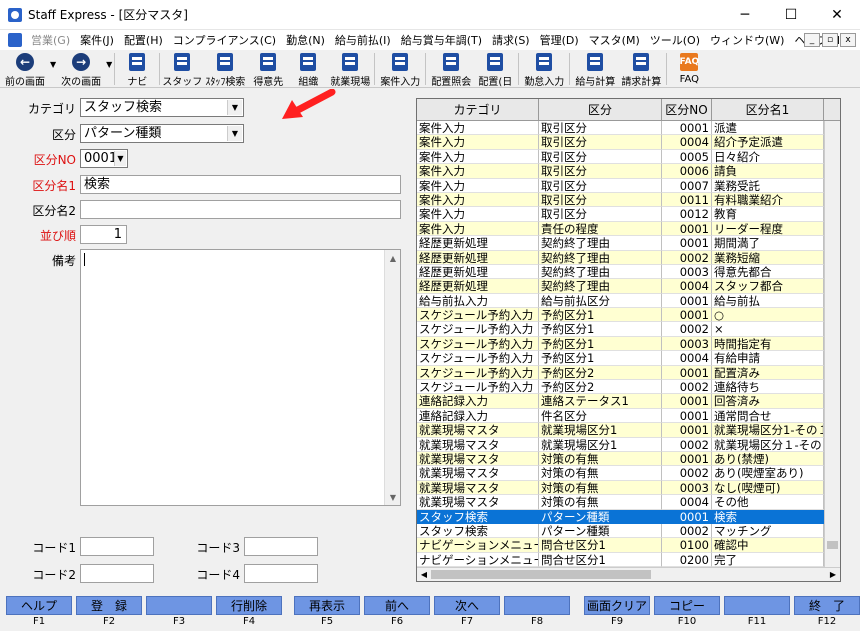 The image size is (860, 631). What do you see at coordinates (628, 142) in the screenshot?
I see `table-row: 案件入力 取引区分 0004 紹介予定派遣` at bounding box center [628, 142].